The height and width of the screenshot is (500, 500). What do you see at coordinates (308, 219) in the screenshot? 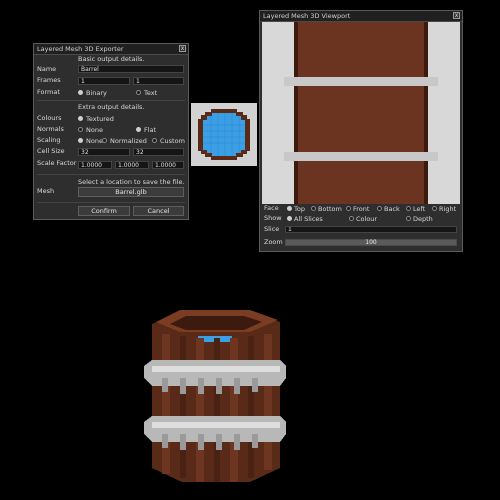
I see `show-all-slices-label: All Slices` at bounding box center [308, 219].